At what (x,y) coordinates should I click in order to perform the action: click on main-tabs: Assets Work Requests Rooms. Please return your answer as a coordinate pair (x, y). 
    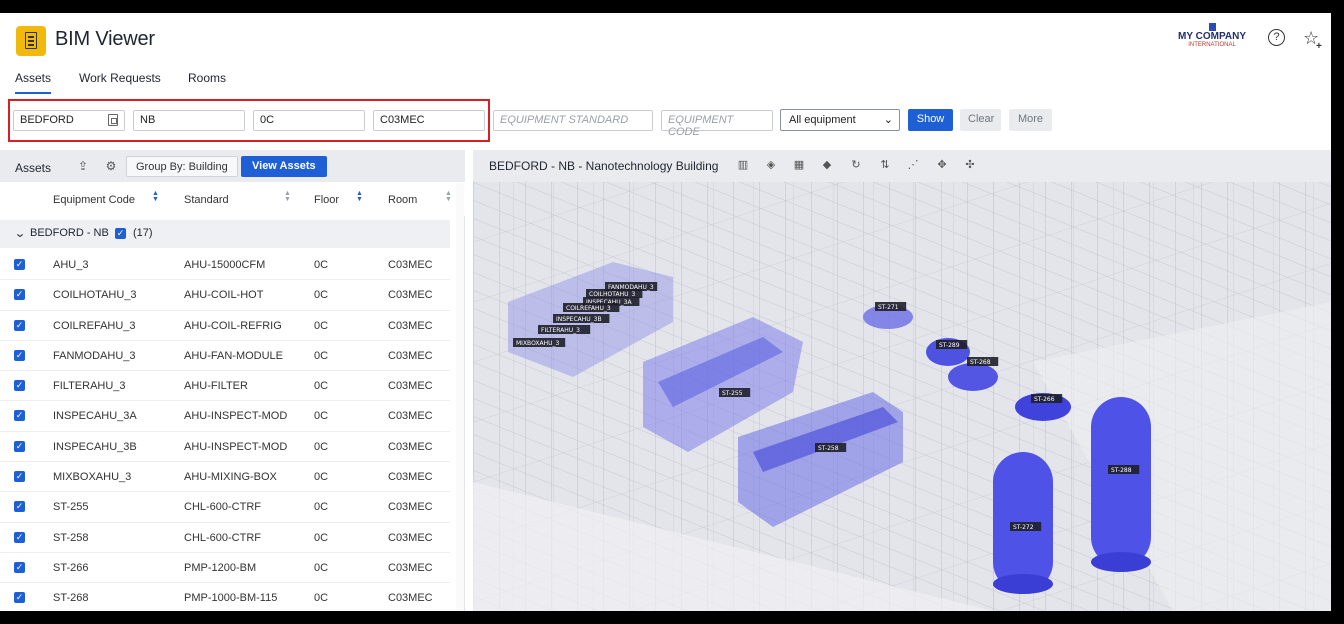
    Looking at the image, I should click on (665, 80).